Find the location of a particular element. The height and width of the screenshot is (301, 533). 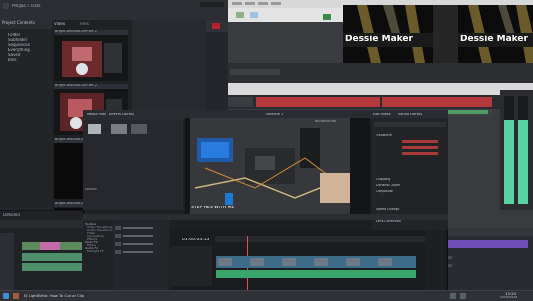

clock-date: 10/25/2018 is located at coordinates (509, 297).